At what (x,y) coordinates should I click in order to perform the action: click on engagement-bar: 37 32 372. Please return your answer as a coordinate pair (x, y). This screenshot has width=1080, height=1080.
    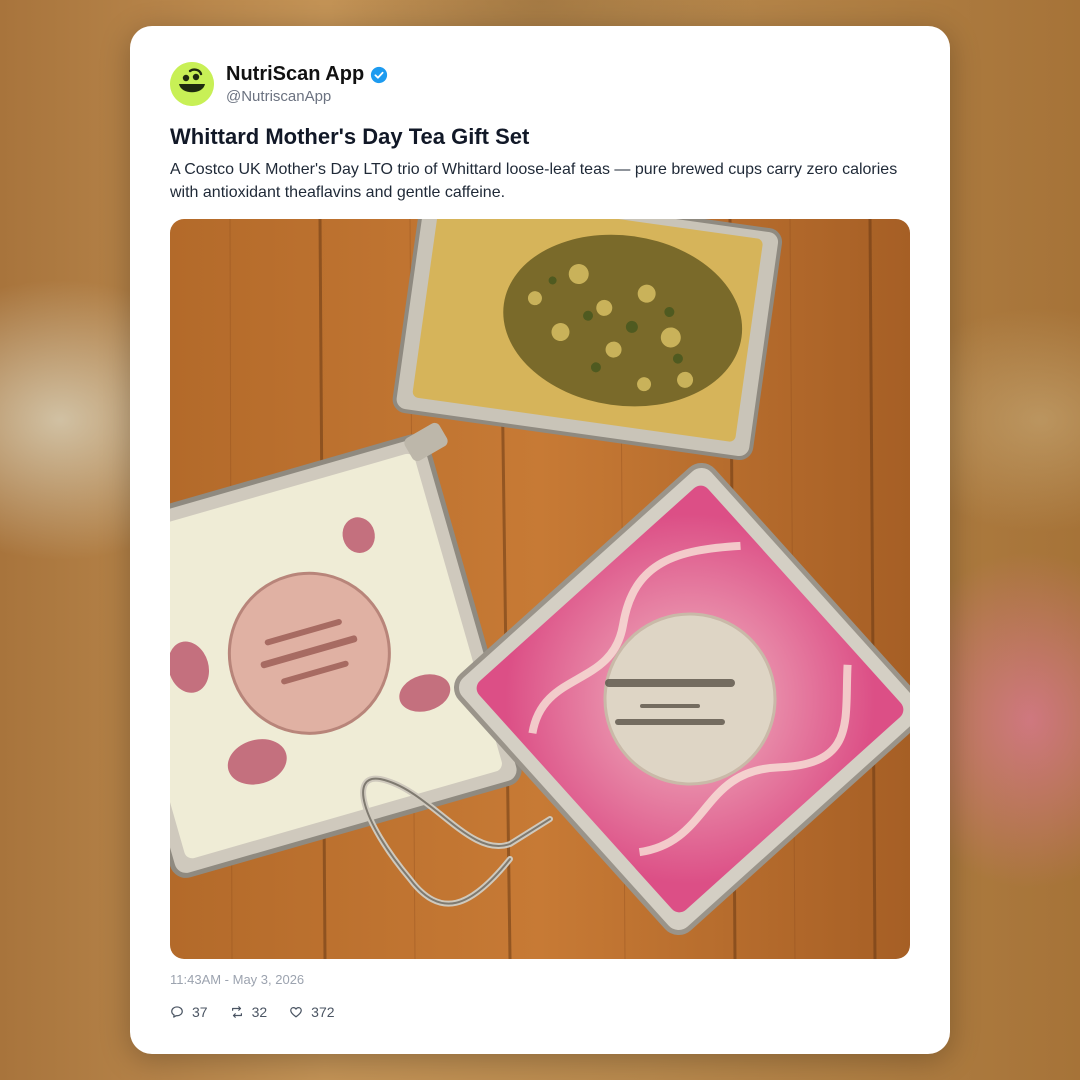
    Looking at the image, I should click on (252, 1012).